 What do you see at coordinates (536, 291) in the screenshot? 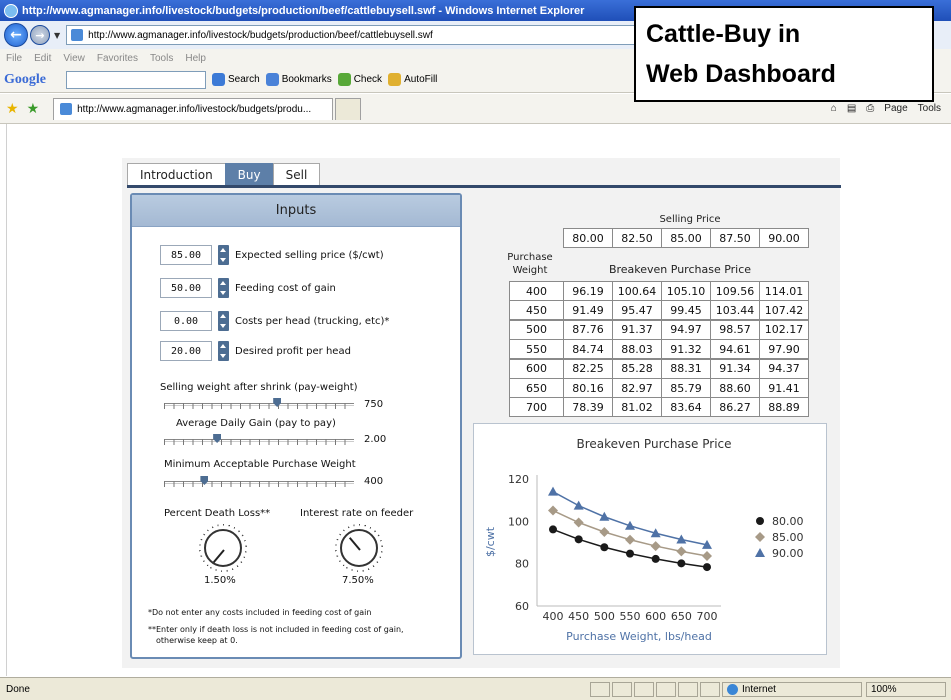
I see `purchase-weight-cell: 400` at bounding box center [536, 291].